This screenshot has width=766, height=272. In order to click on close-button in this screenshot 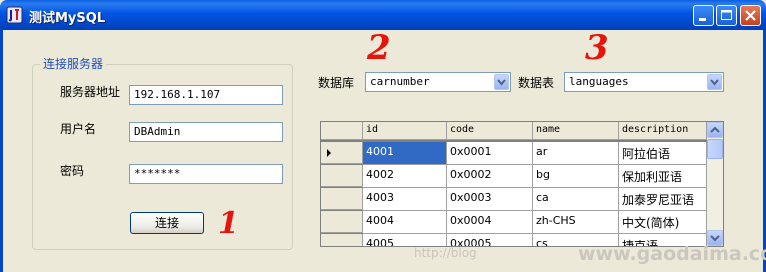, I will do `click(750, 15)`.